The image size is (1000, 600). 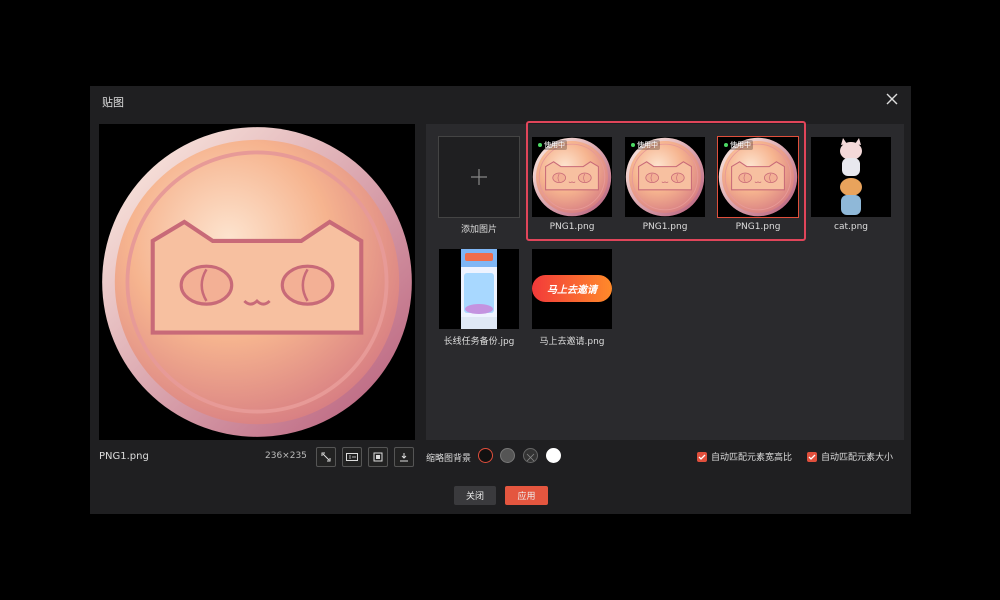 I want to click on preview-filename: PNG1.png, so click(x=124, y=456).